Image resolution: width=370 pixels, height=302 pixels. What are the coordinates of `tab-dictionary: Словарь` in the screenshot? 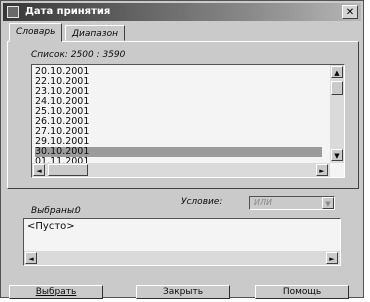 It's located at (36, 32).